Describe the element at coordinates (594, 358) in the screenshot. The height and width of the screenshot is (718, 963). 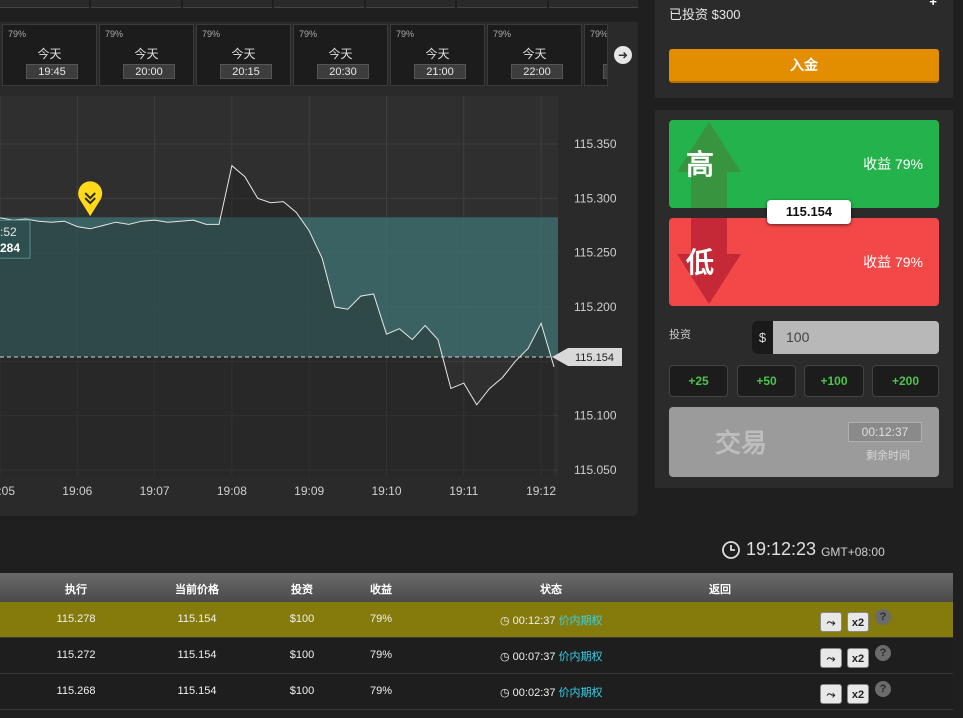
I see `current-price-tag-label: 115.154` at that location.